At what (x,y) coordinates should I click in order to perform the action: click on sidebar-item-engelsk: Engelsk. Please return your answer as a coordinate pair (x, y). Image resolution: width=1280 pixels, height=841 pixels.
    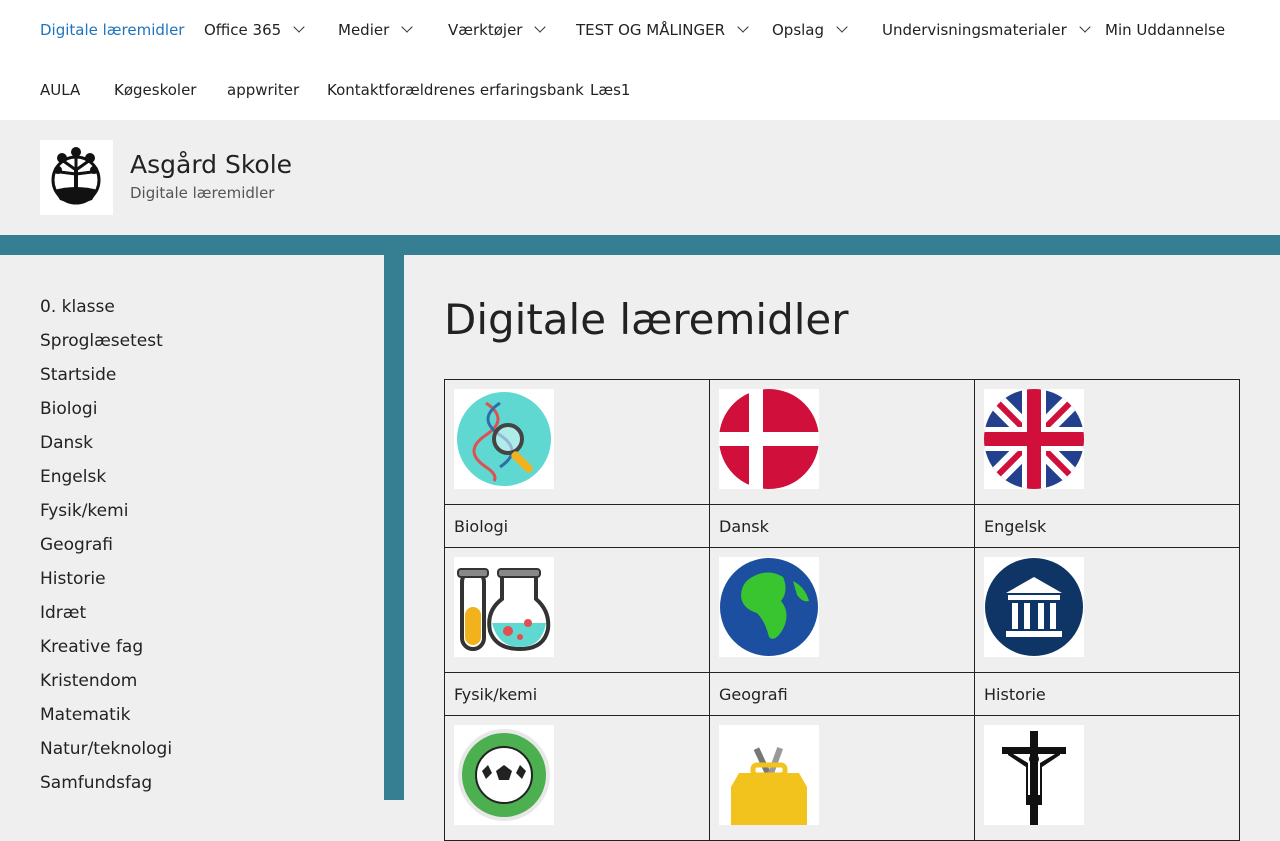
    Looking at the image, I should click on (106, 484).